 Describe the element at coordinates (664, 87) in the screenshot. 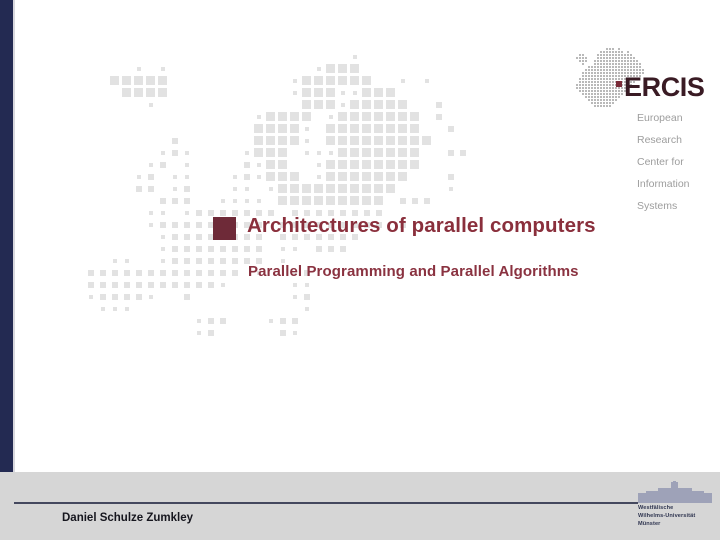

I see `ercis-wordmark: ERCIS` at that location.